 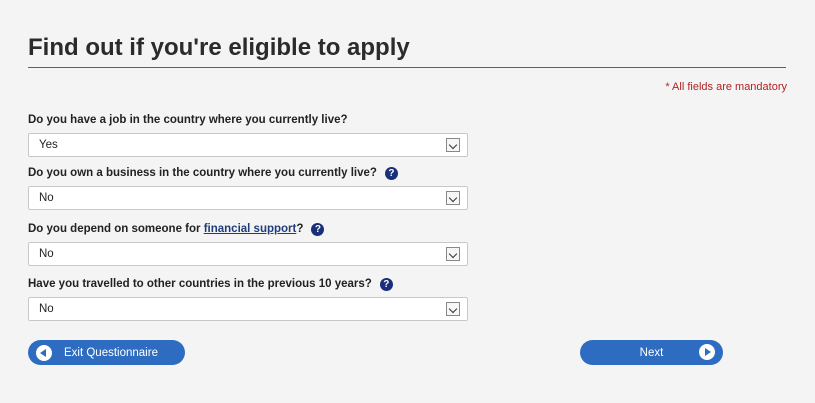 I want to click on mandatory-note: * All fields are mandatory, so click(x=726, y=87).